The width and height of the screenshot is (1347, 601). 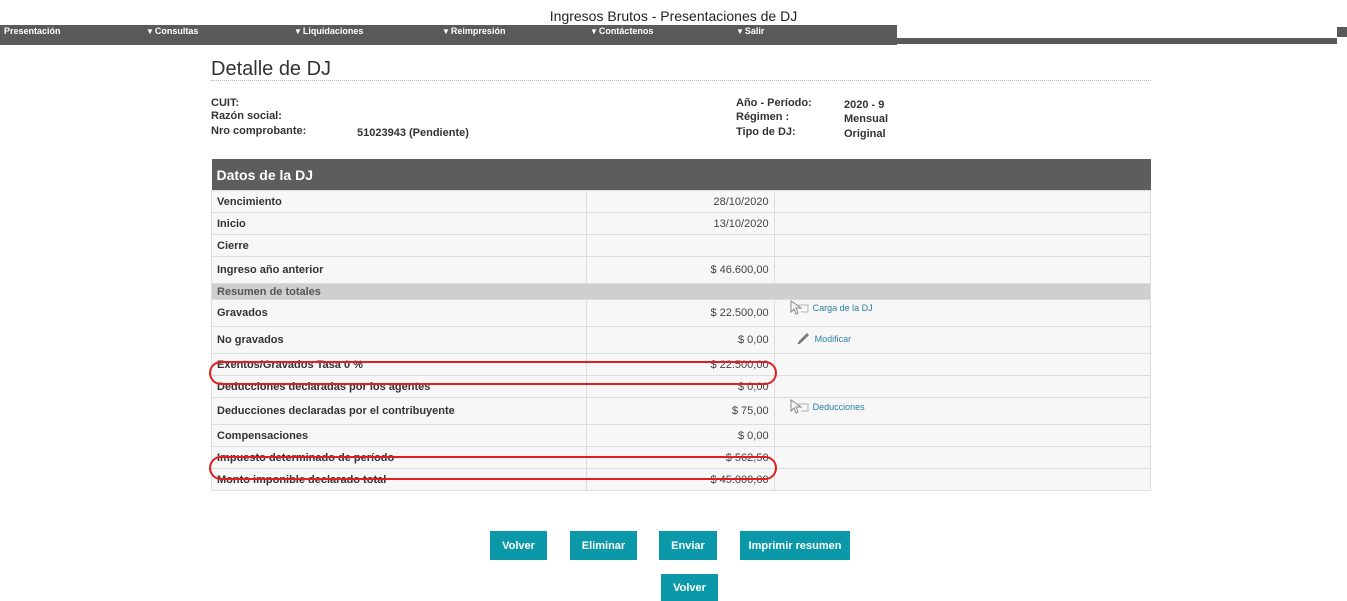 I want to click on action-label: Deducciones, so click(x=838, y=406).